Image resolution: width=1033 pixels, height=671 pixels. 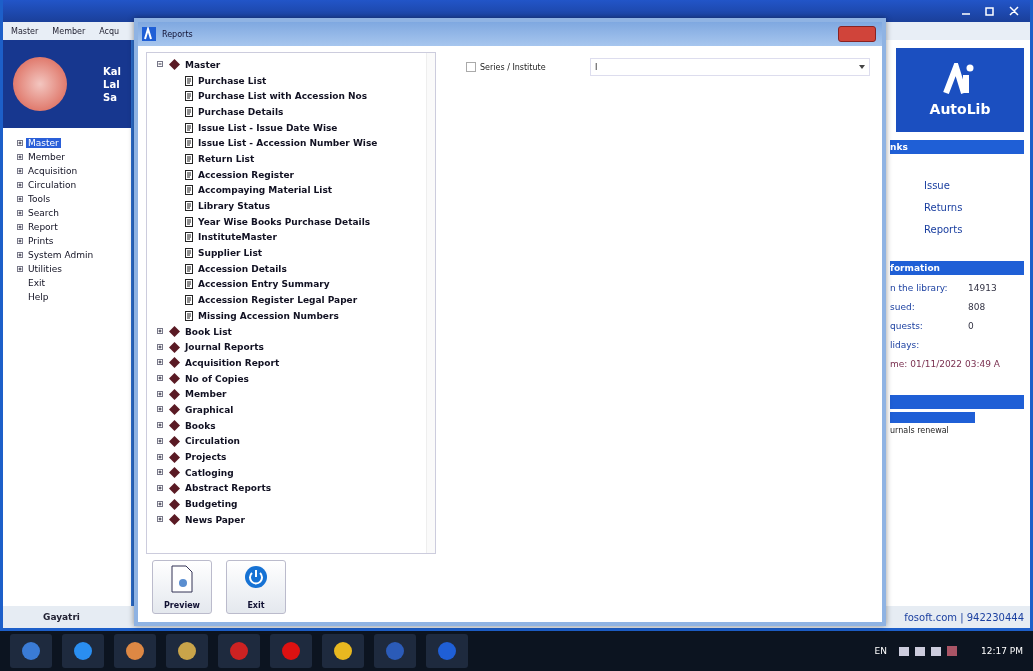 I want to click on nav-item: Report, so click(x=43, y=227).